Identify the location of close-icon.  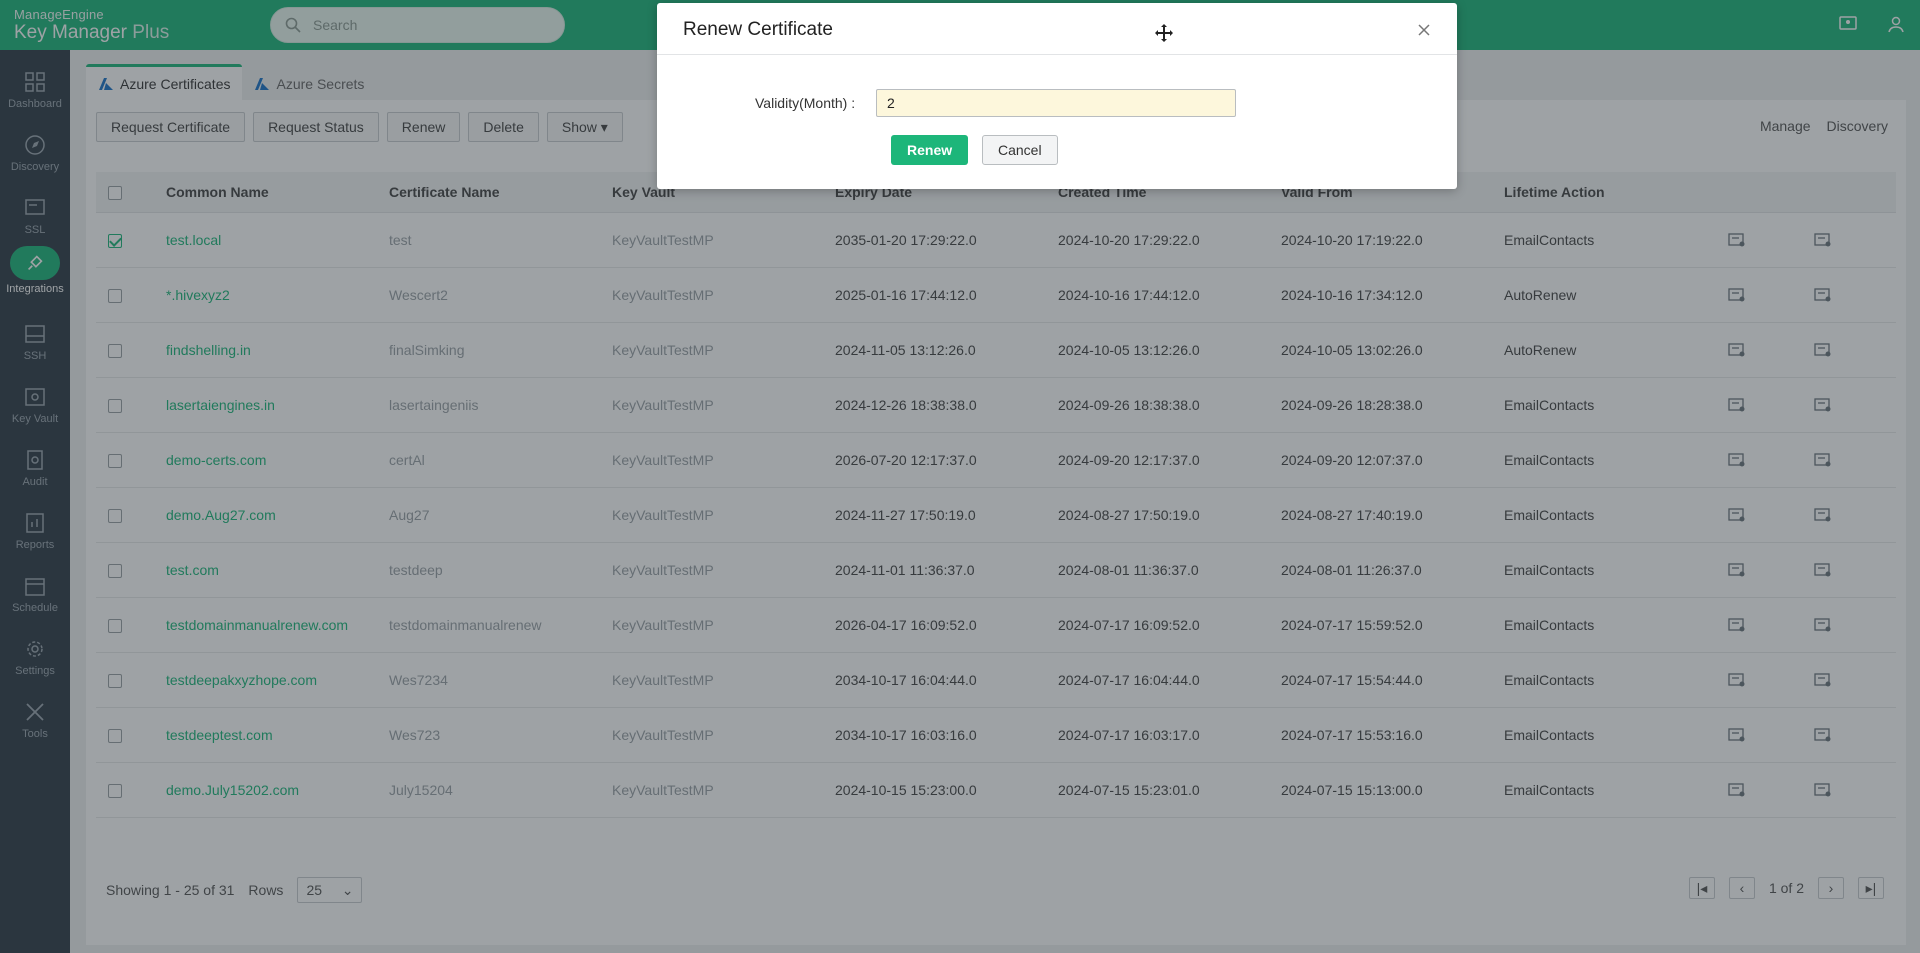
(1424, 30).